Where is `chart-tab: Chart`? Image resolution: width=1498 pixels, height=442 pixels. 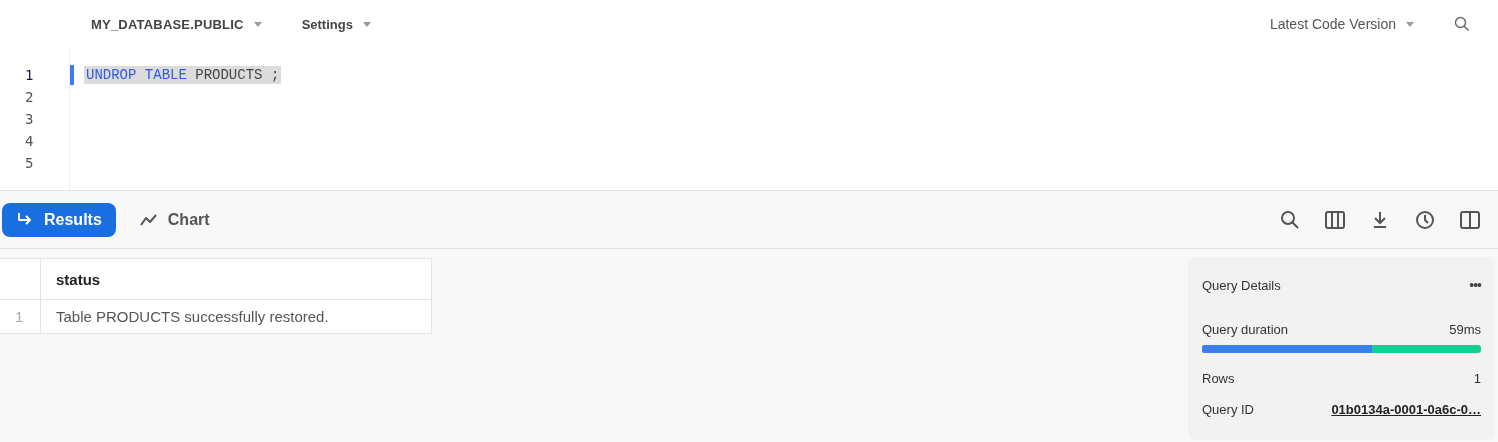 chart-tab: Chart is located at coordinates (174, 219).